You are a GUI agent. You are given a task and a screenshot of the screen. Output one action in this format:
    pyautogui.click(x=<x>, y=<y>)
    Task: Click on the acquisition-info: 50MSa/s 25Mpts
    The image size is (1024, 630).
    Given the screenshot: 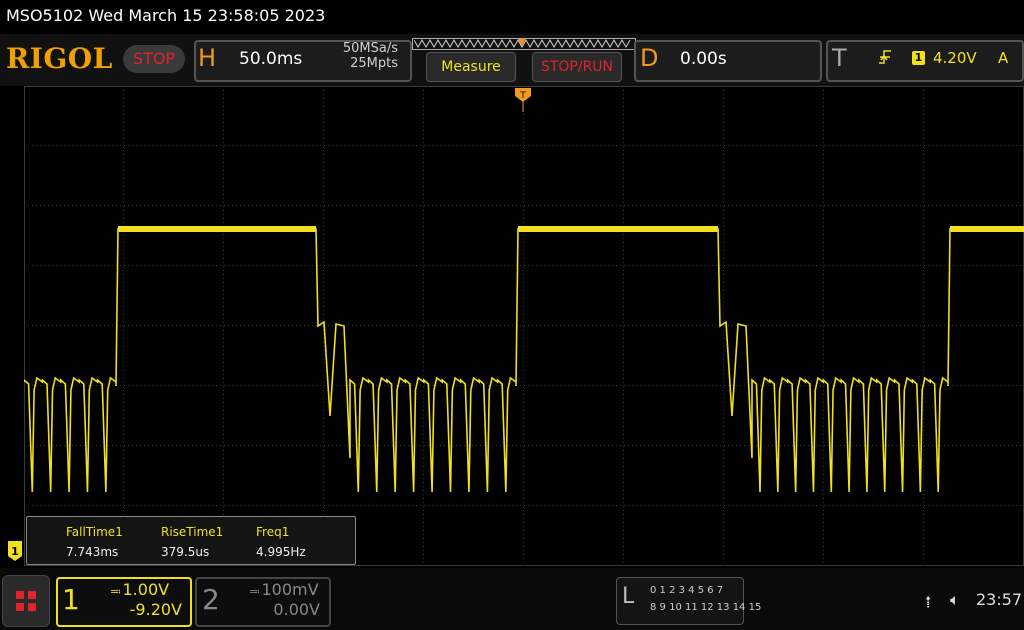 What is the action you would take?
    pyautogui.click(x=349, y=56)
    